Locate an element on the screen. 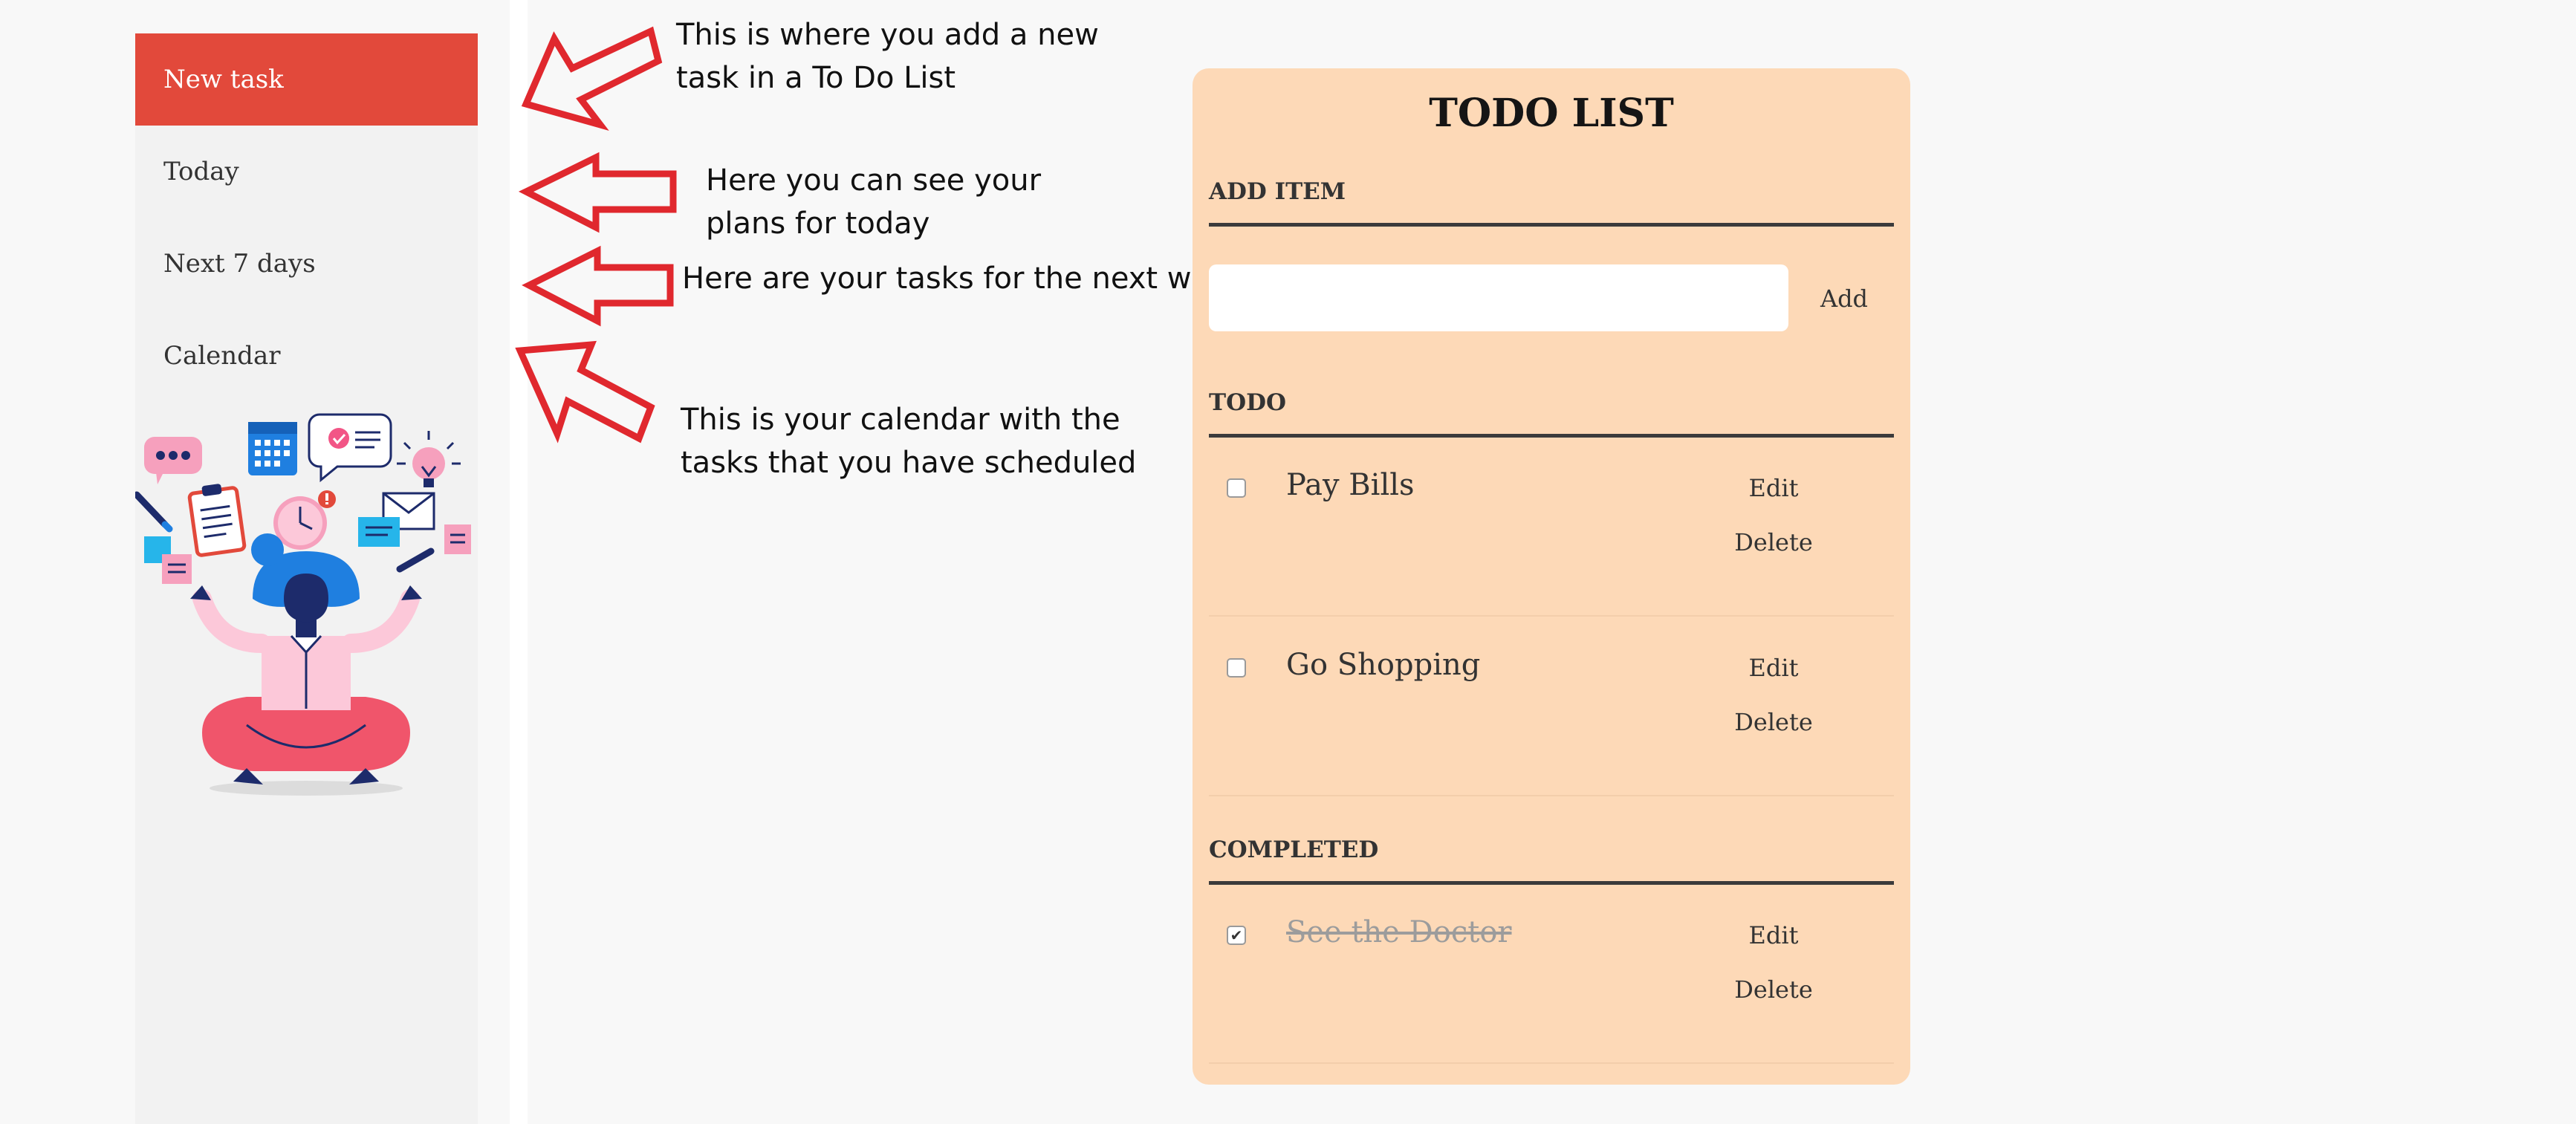 This screenshot has width=2576, height=1124. annotation-line: Here are your tasks for the next week is located at coordinates (963, 278).